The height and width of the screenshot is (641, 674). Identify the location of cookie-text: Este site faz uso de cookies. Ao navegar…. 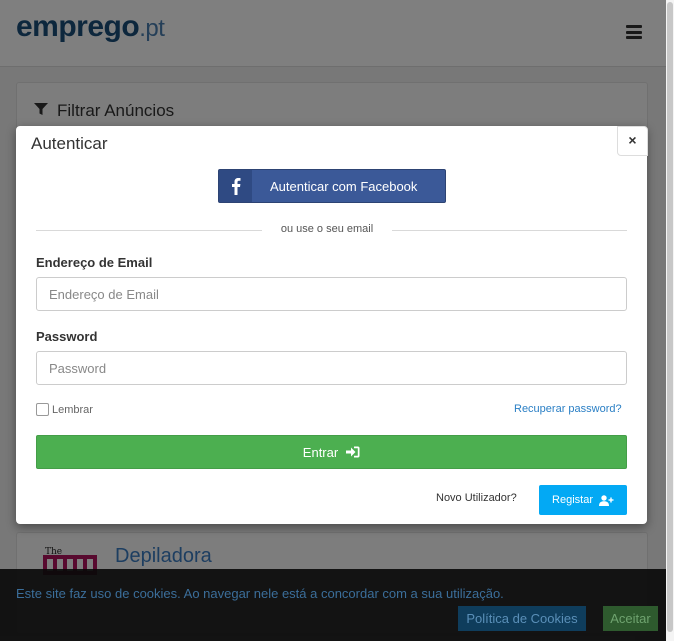
(260, 593).